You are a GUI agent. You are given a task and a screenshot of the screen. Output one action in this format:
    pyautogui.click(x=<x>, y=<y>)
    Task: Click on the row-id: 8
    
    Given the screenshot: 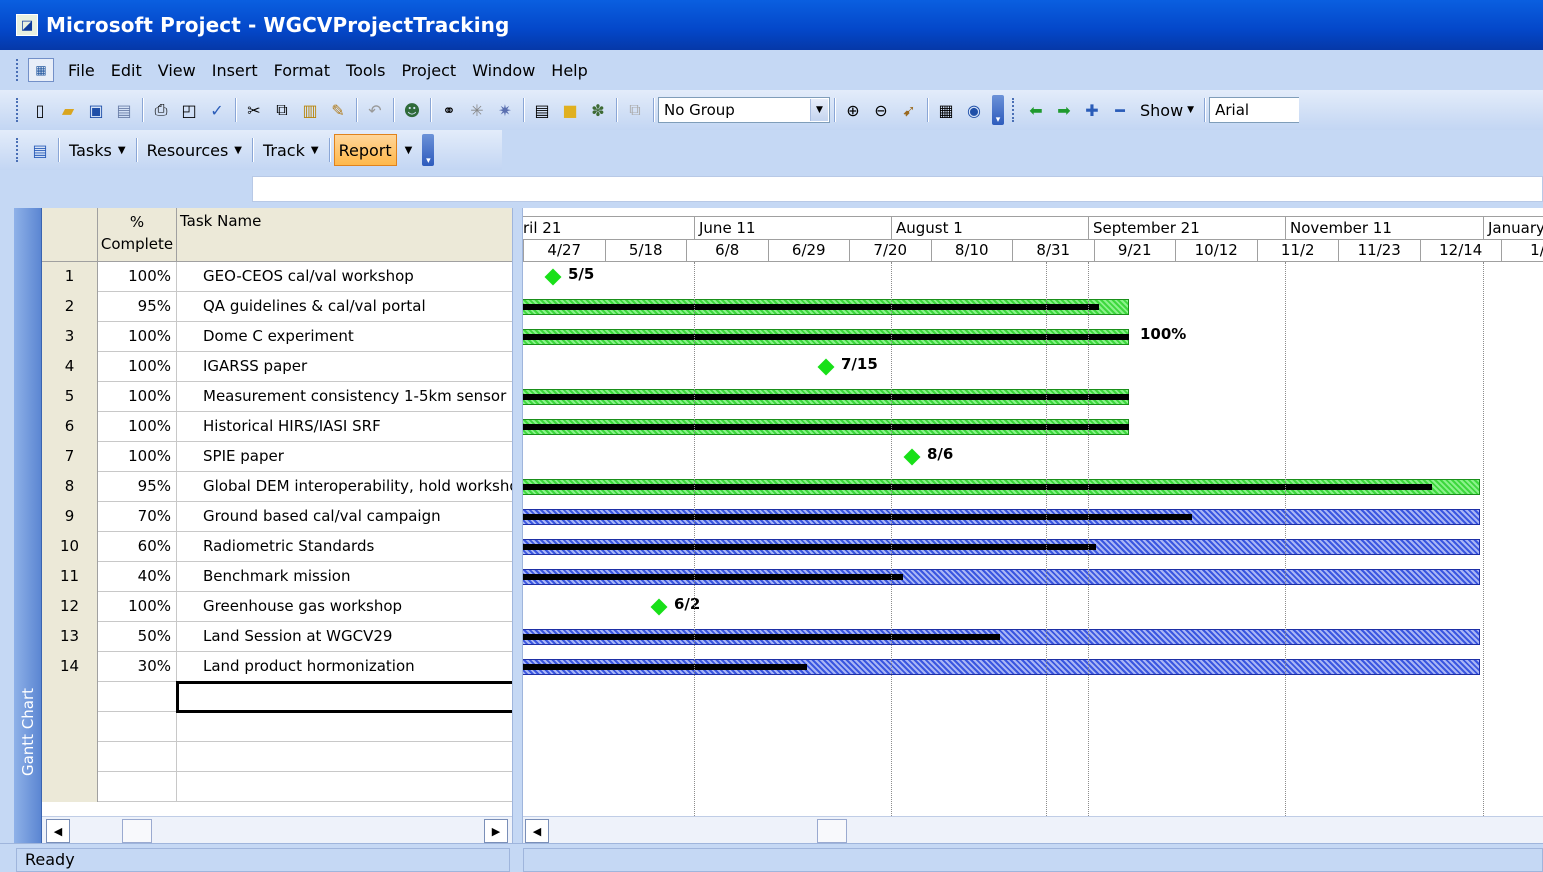 What is the action you would take?
    pyautogui.click(x=70, y=487)
    